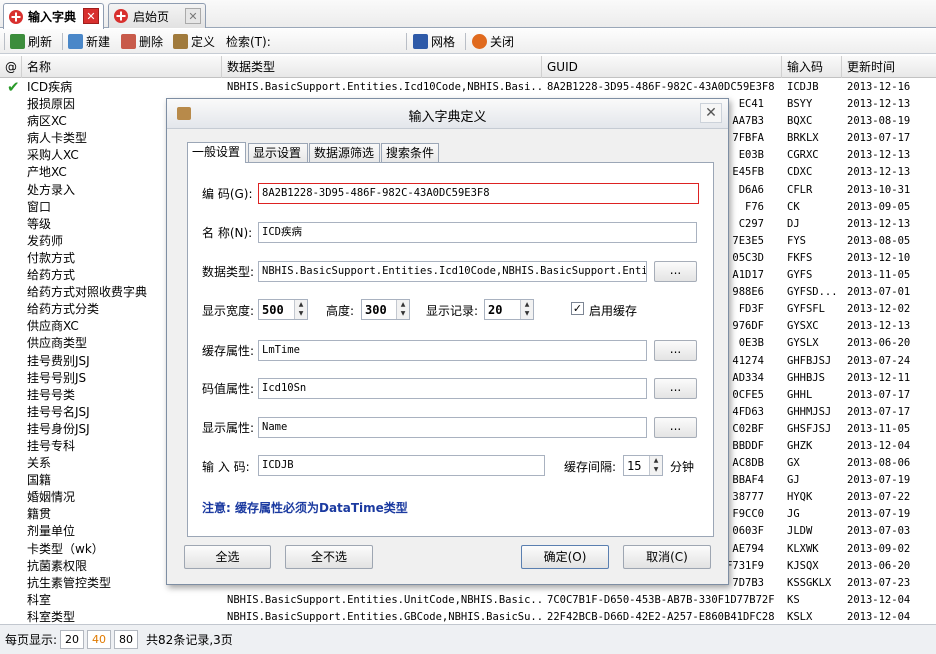  I want to click on cache-attr-field: LmTime, so click(452, 350).